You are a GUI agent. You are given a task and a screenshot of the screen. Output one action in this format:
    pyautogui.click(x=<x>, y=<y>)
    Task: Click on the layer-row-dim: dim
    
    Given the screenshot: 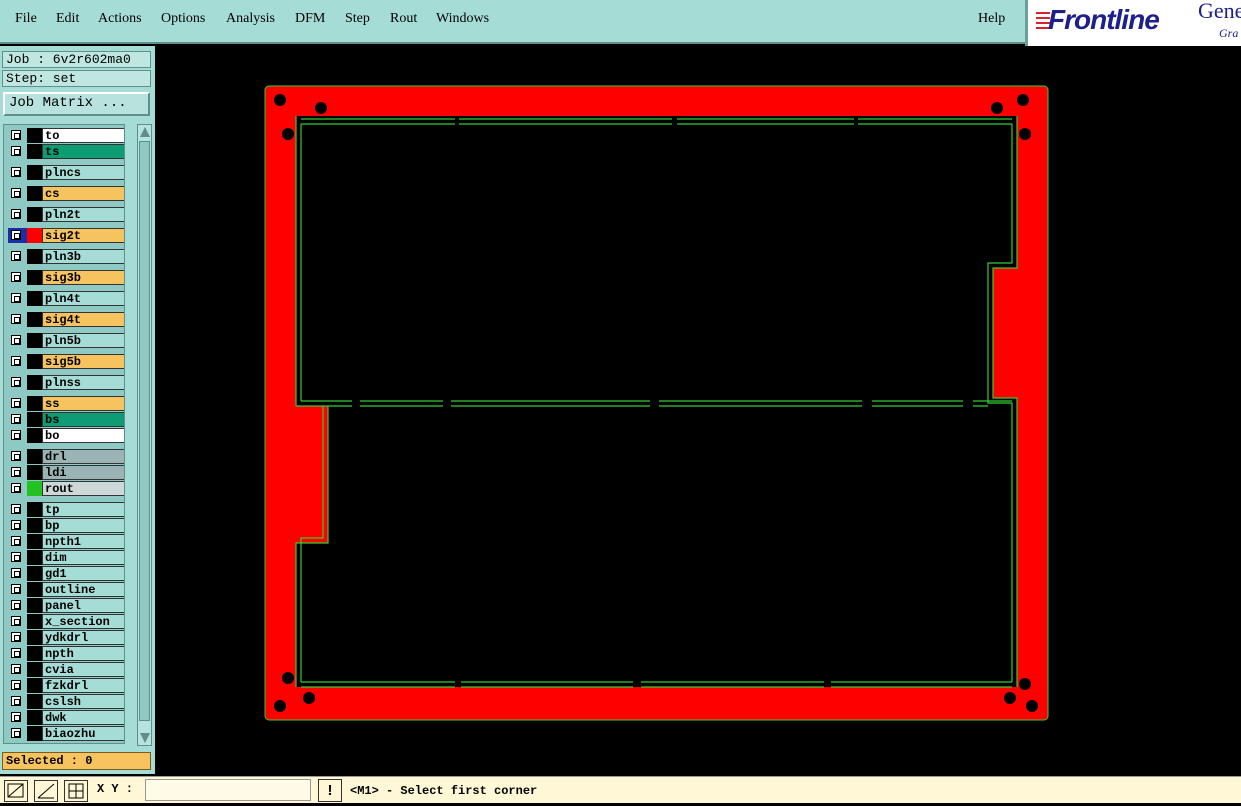 What is the action you would take?
    pyautogui.click(x=66, y=557)
    